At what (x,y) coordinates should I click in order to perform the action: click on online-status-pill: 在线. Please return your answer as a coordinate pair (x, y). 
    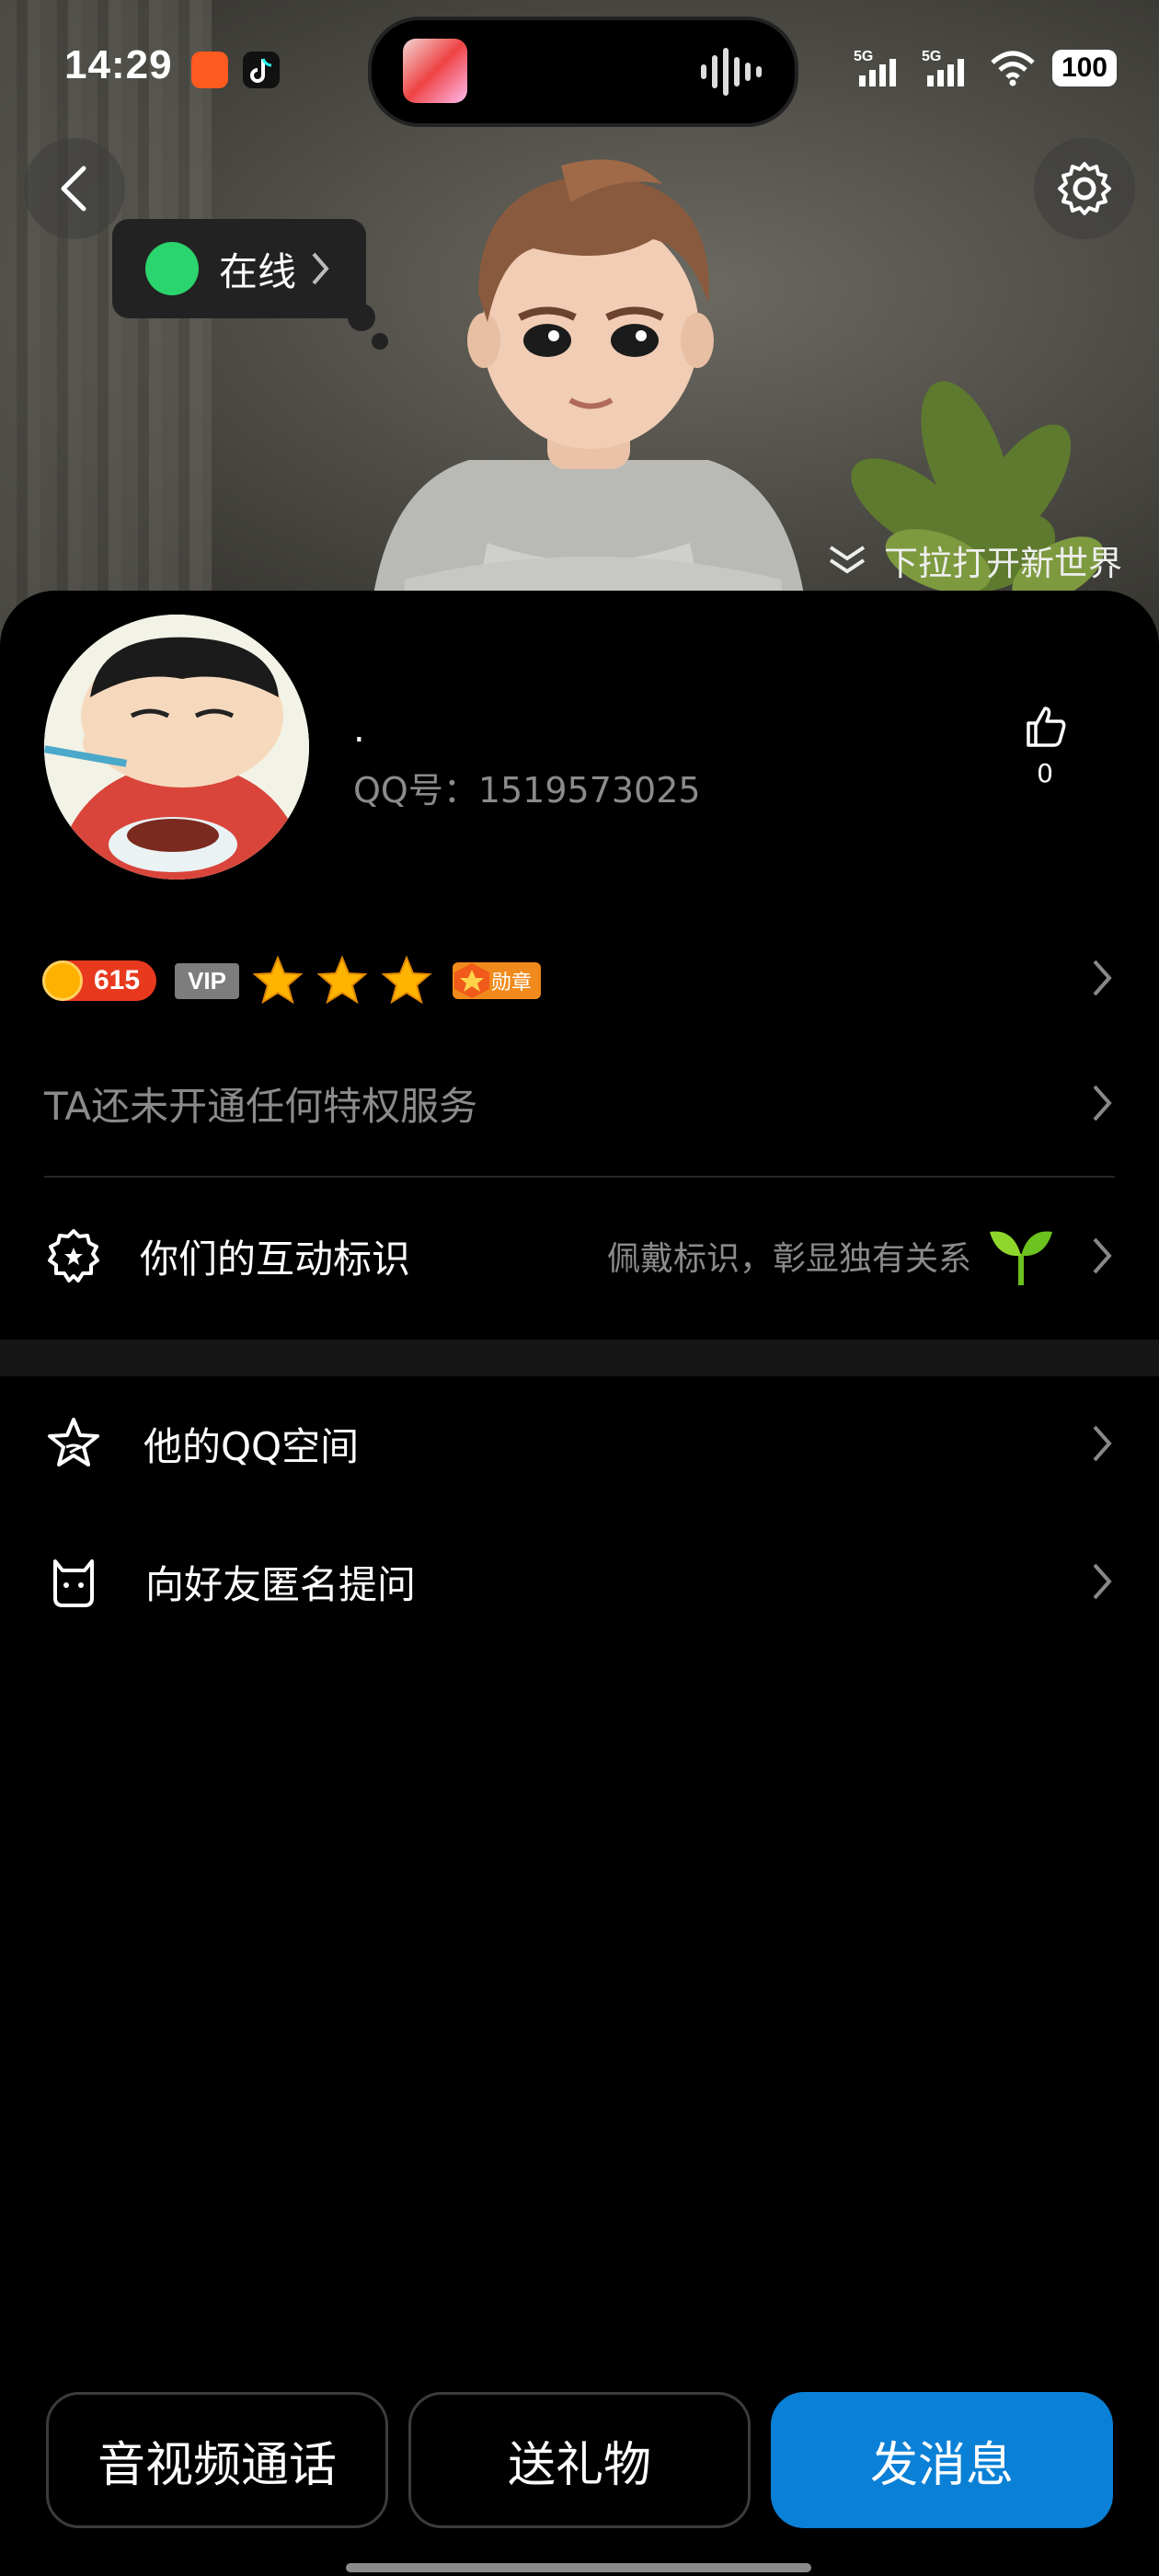
    Looking at the image, I should click on (239, 268).